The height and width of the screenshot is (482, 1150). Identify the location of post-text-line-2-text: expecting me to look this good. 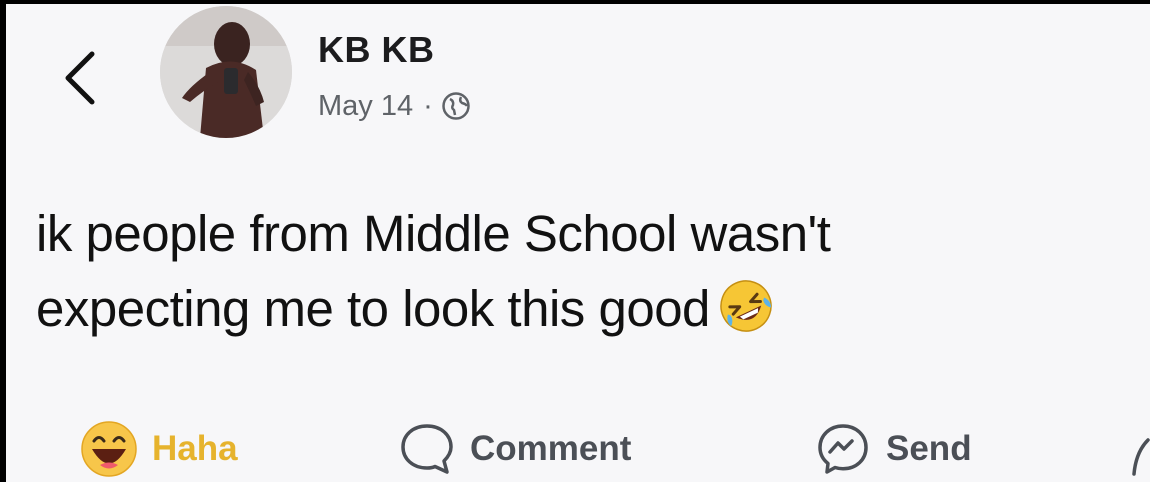
(373, 308).